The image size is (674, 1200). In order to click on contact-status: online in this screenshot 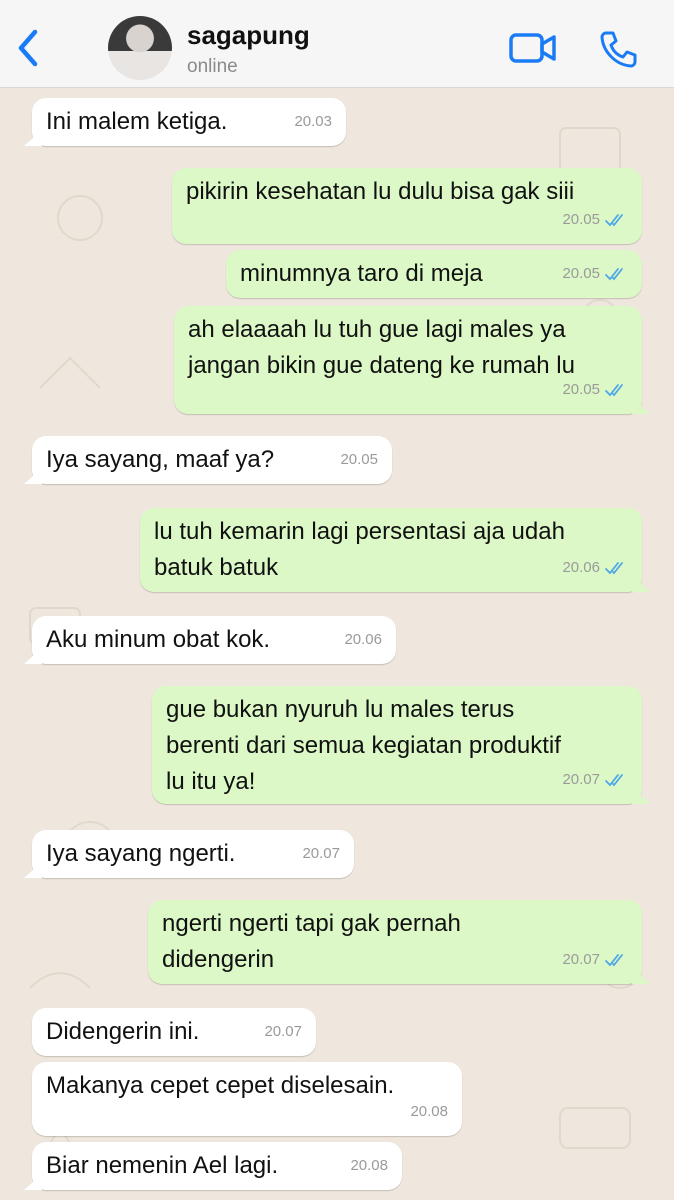, I will do `click(212, 66)`.